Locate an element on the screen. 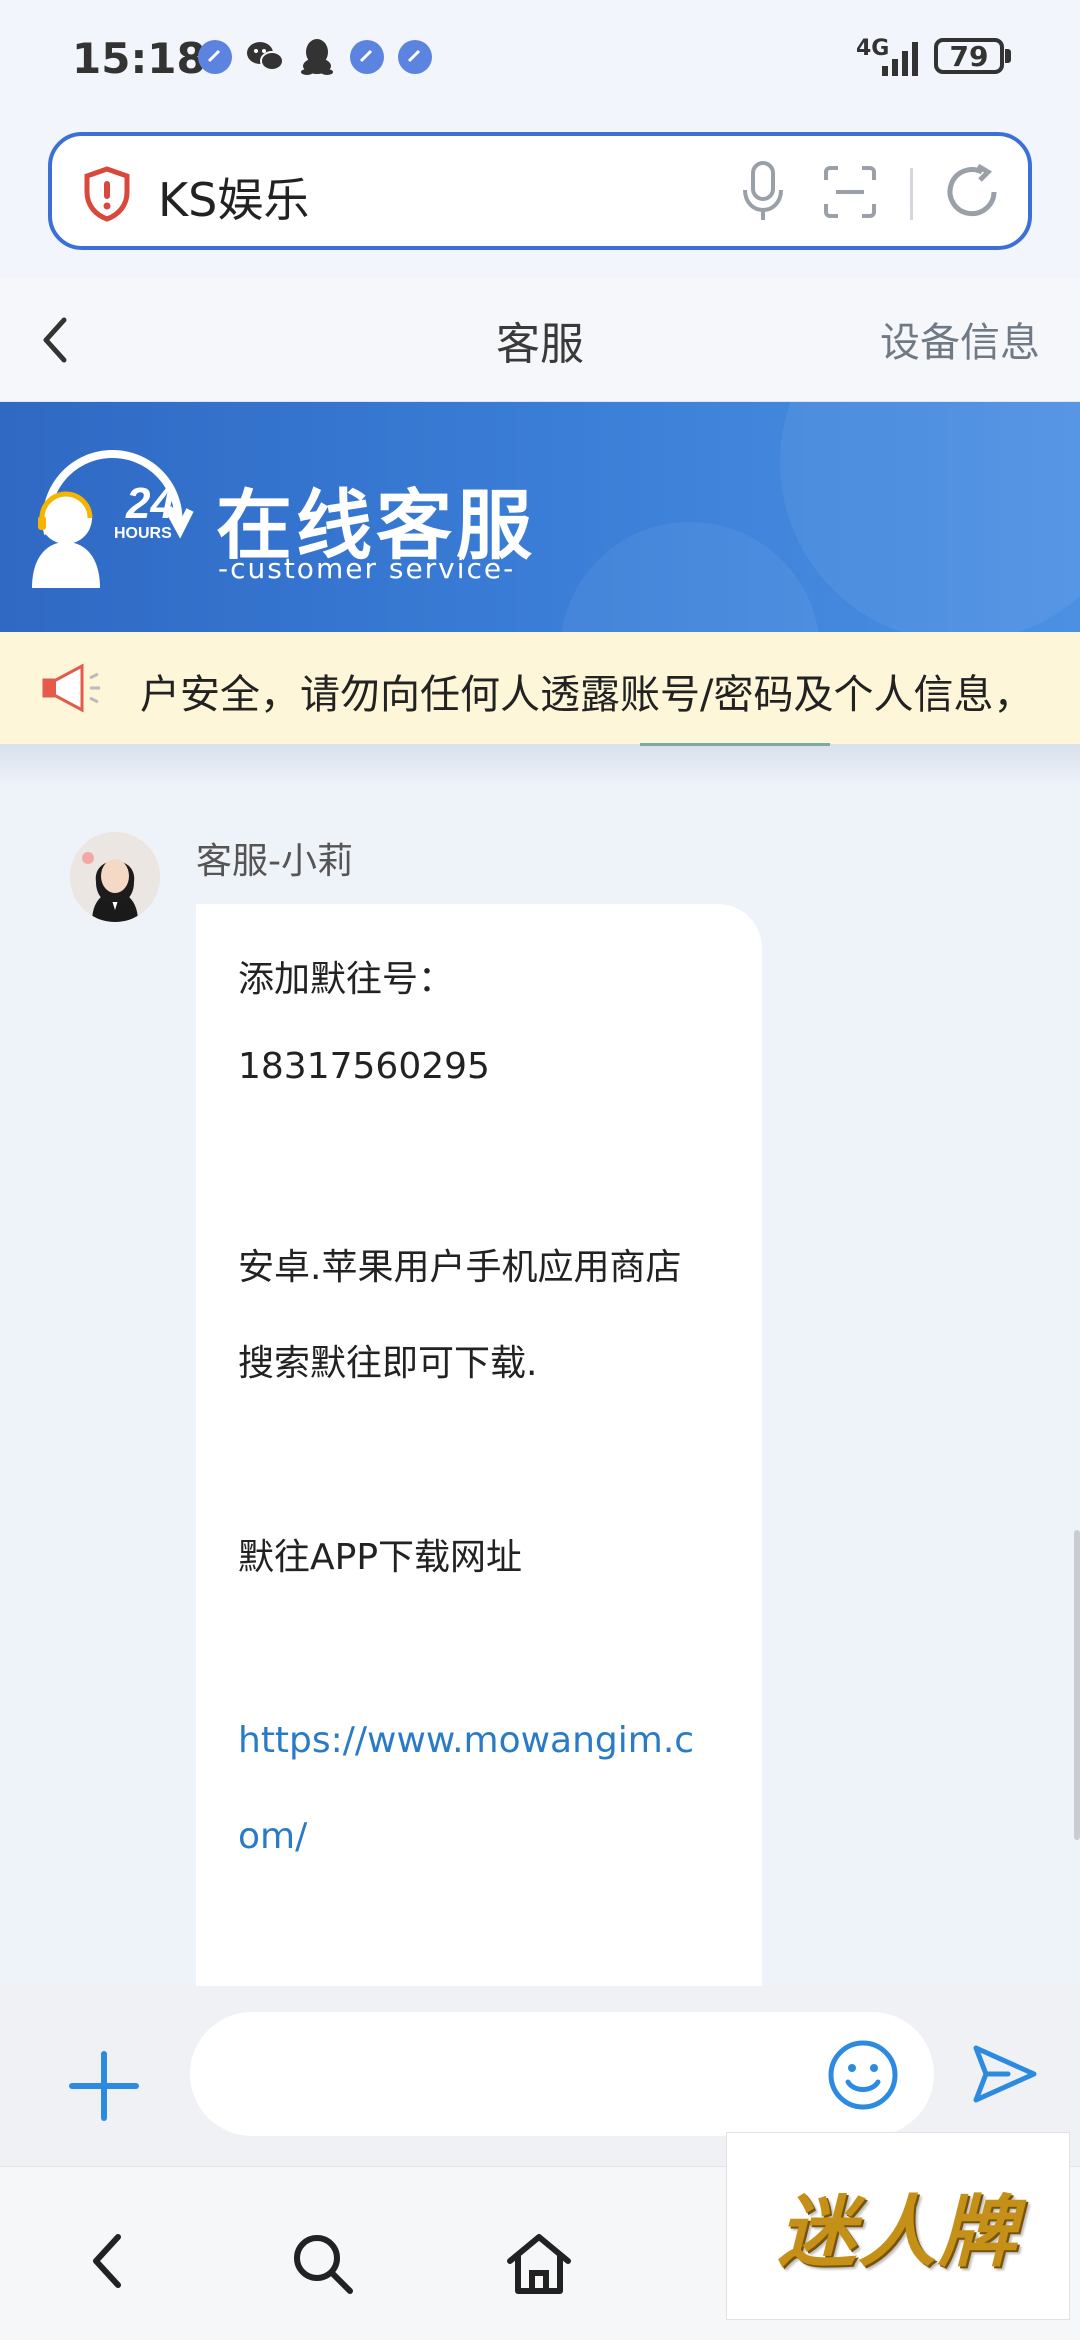  notice-bar: 户安全，请勿向任何人透露账号/密码及个人信息， is located at coordinates (540, 688).